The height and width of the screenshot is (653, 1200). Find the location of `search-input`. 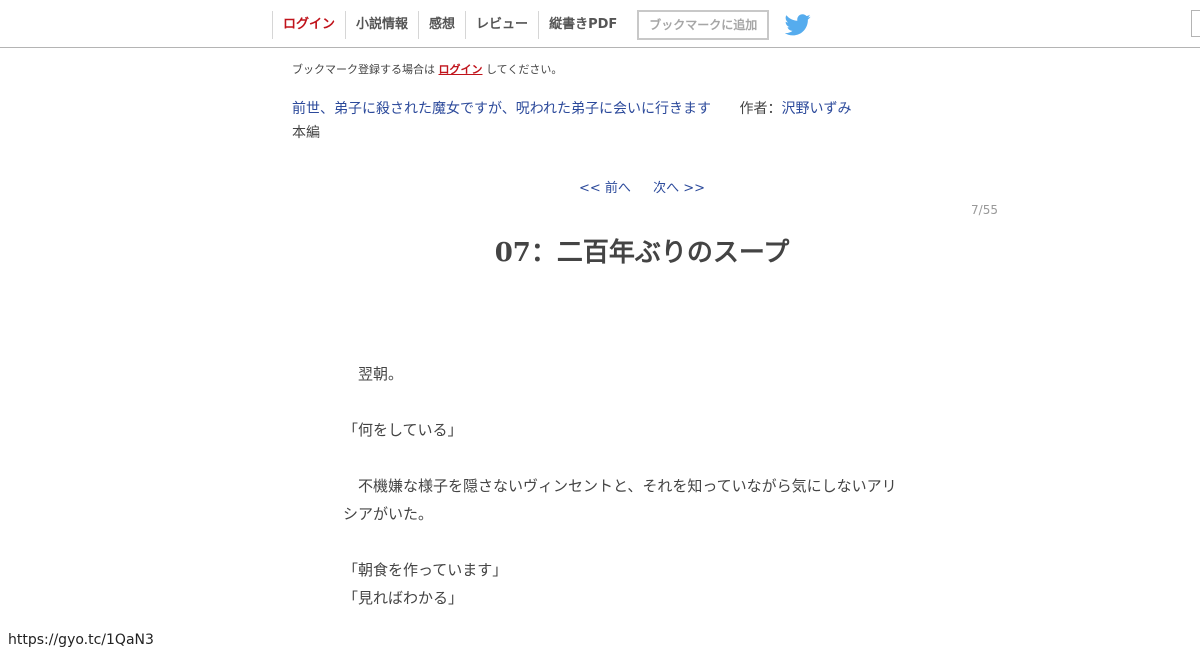

search-input is located at coordinates (1195, 23).